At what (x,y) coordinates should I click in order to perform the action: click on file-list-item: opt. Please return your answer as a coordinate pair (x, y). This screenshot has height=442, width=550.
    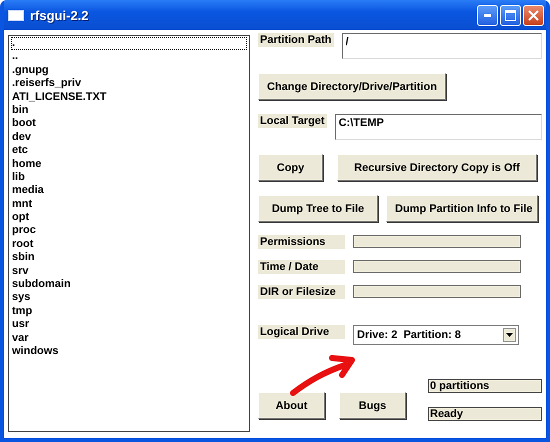
    Looking at the image, I should click on (129, 217).